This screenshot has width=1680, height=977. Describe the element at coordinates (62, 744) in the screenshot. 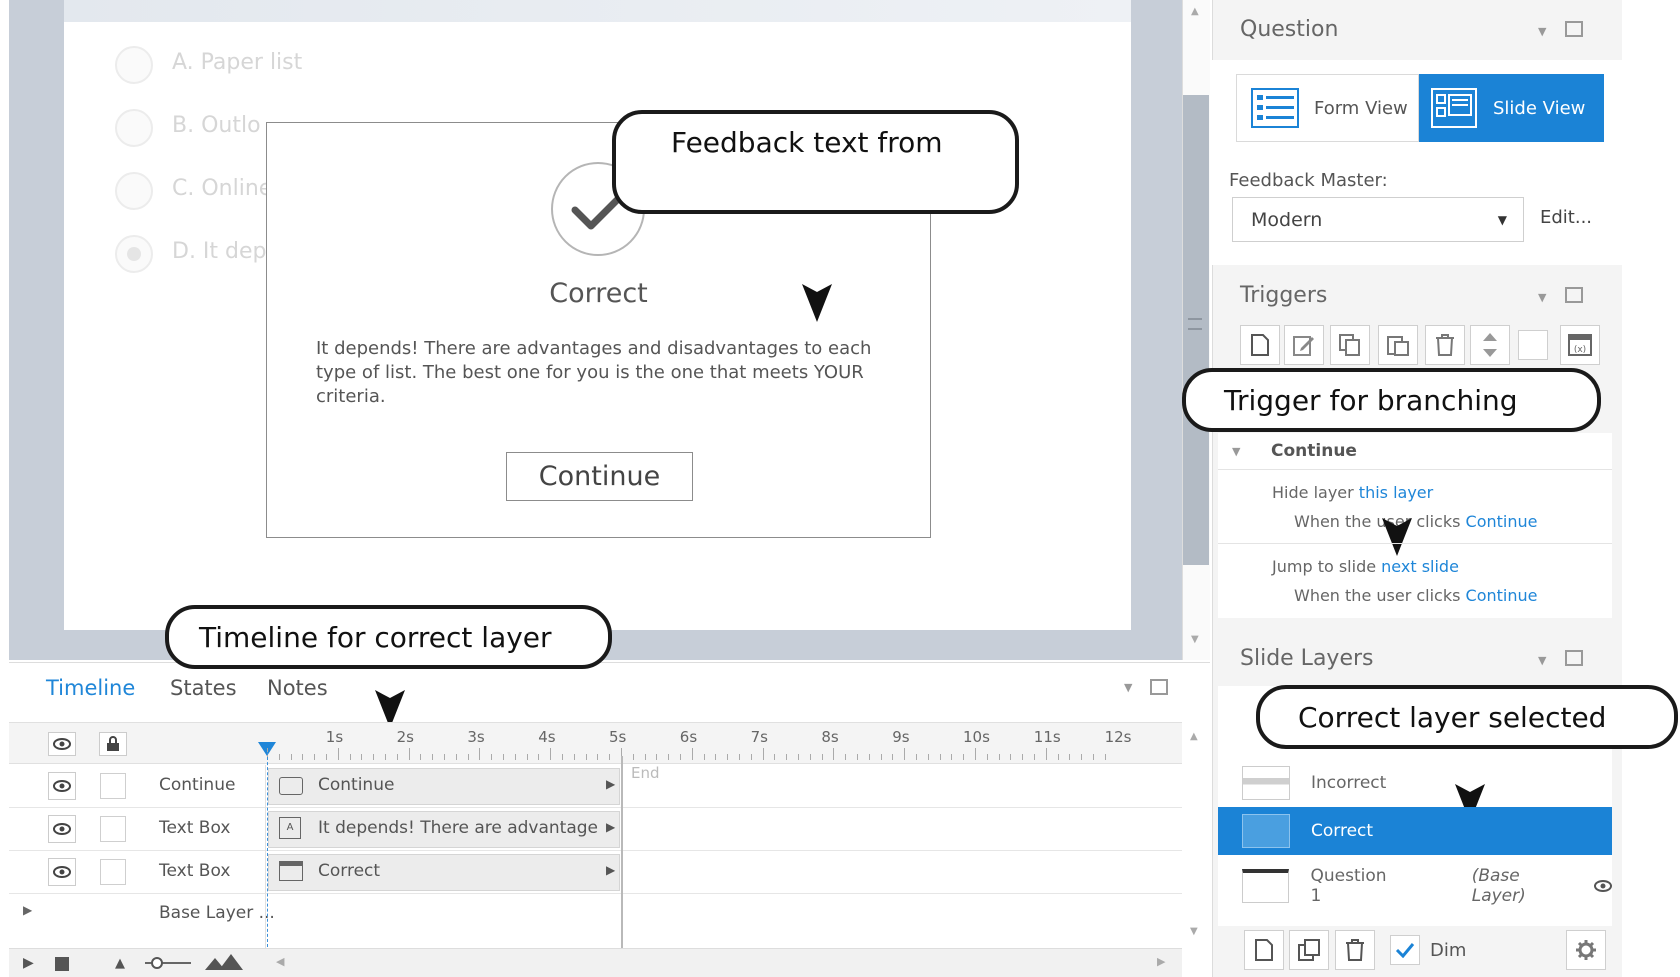

I see `show-all-eye-icon` at that location.